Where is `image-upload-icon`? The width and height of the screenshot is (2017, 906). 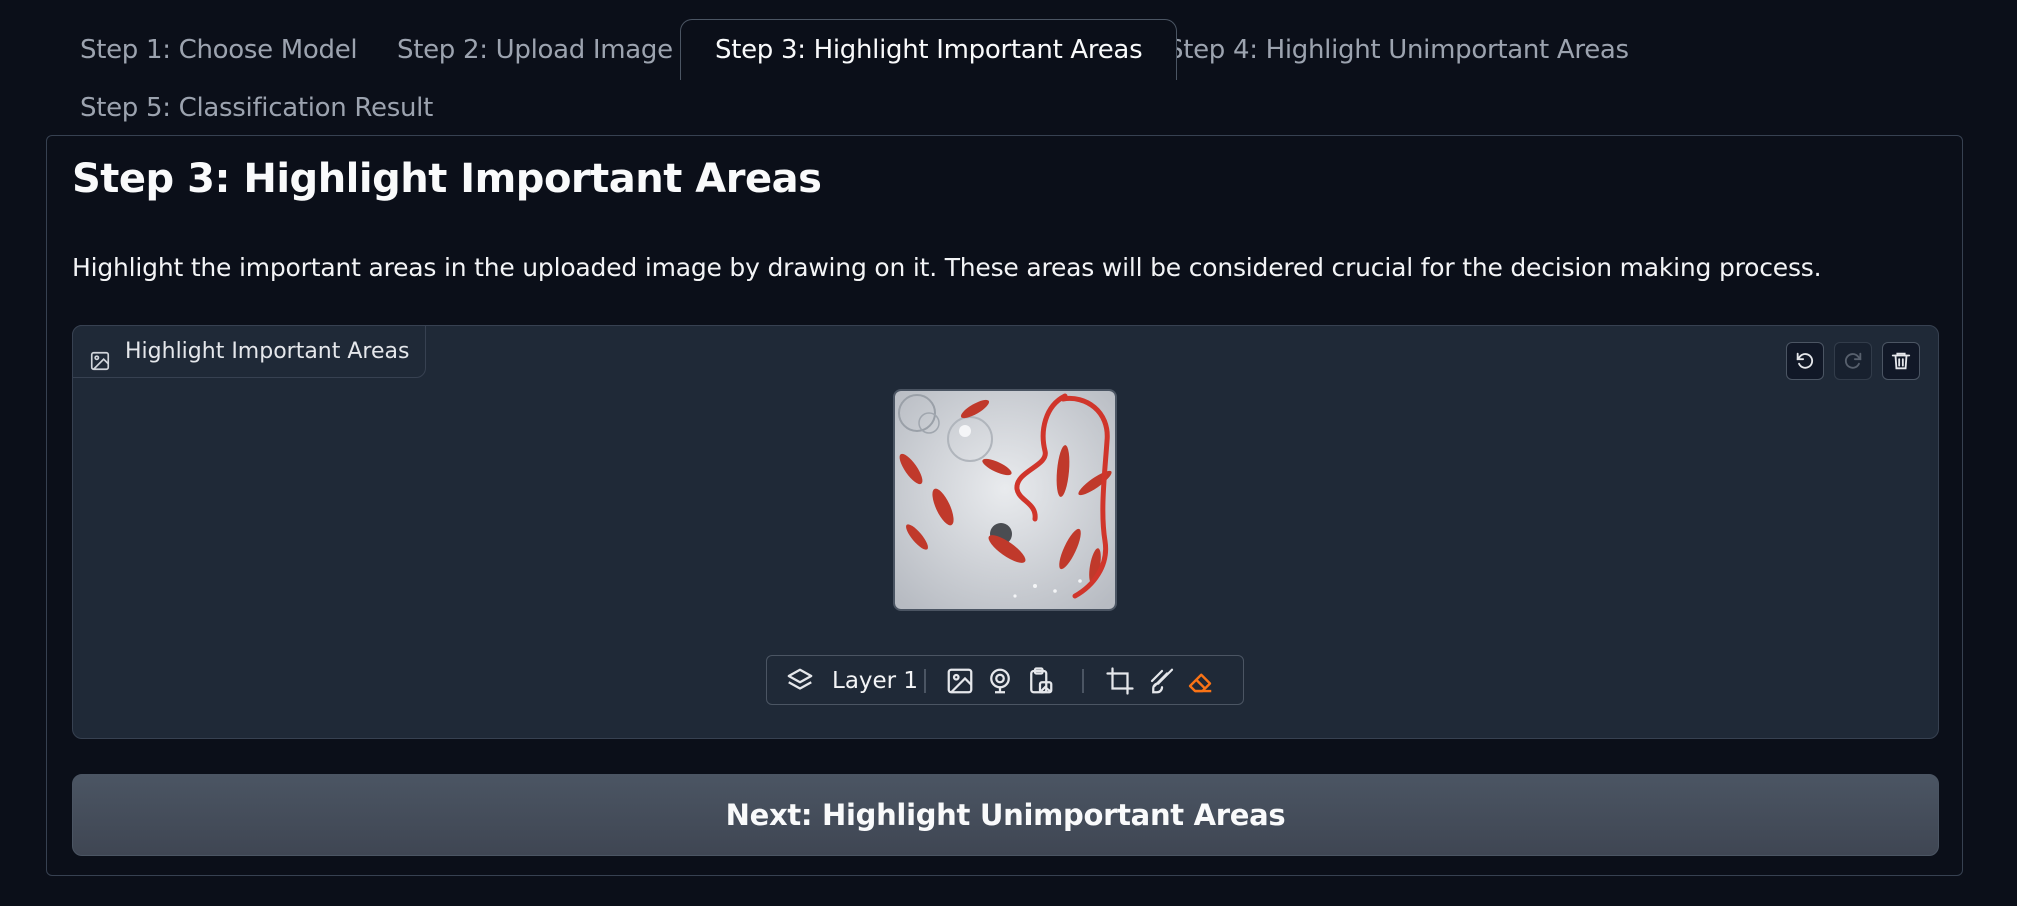
image-upload-icon is located at coordinates (960, 683).